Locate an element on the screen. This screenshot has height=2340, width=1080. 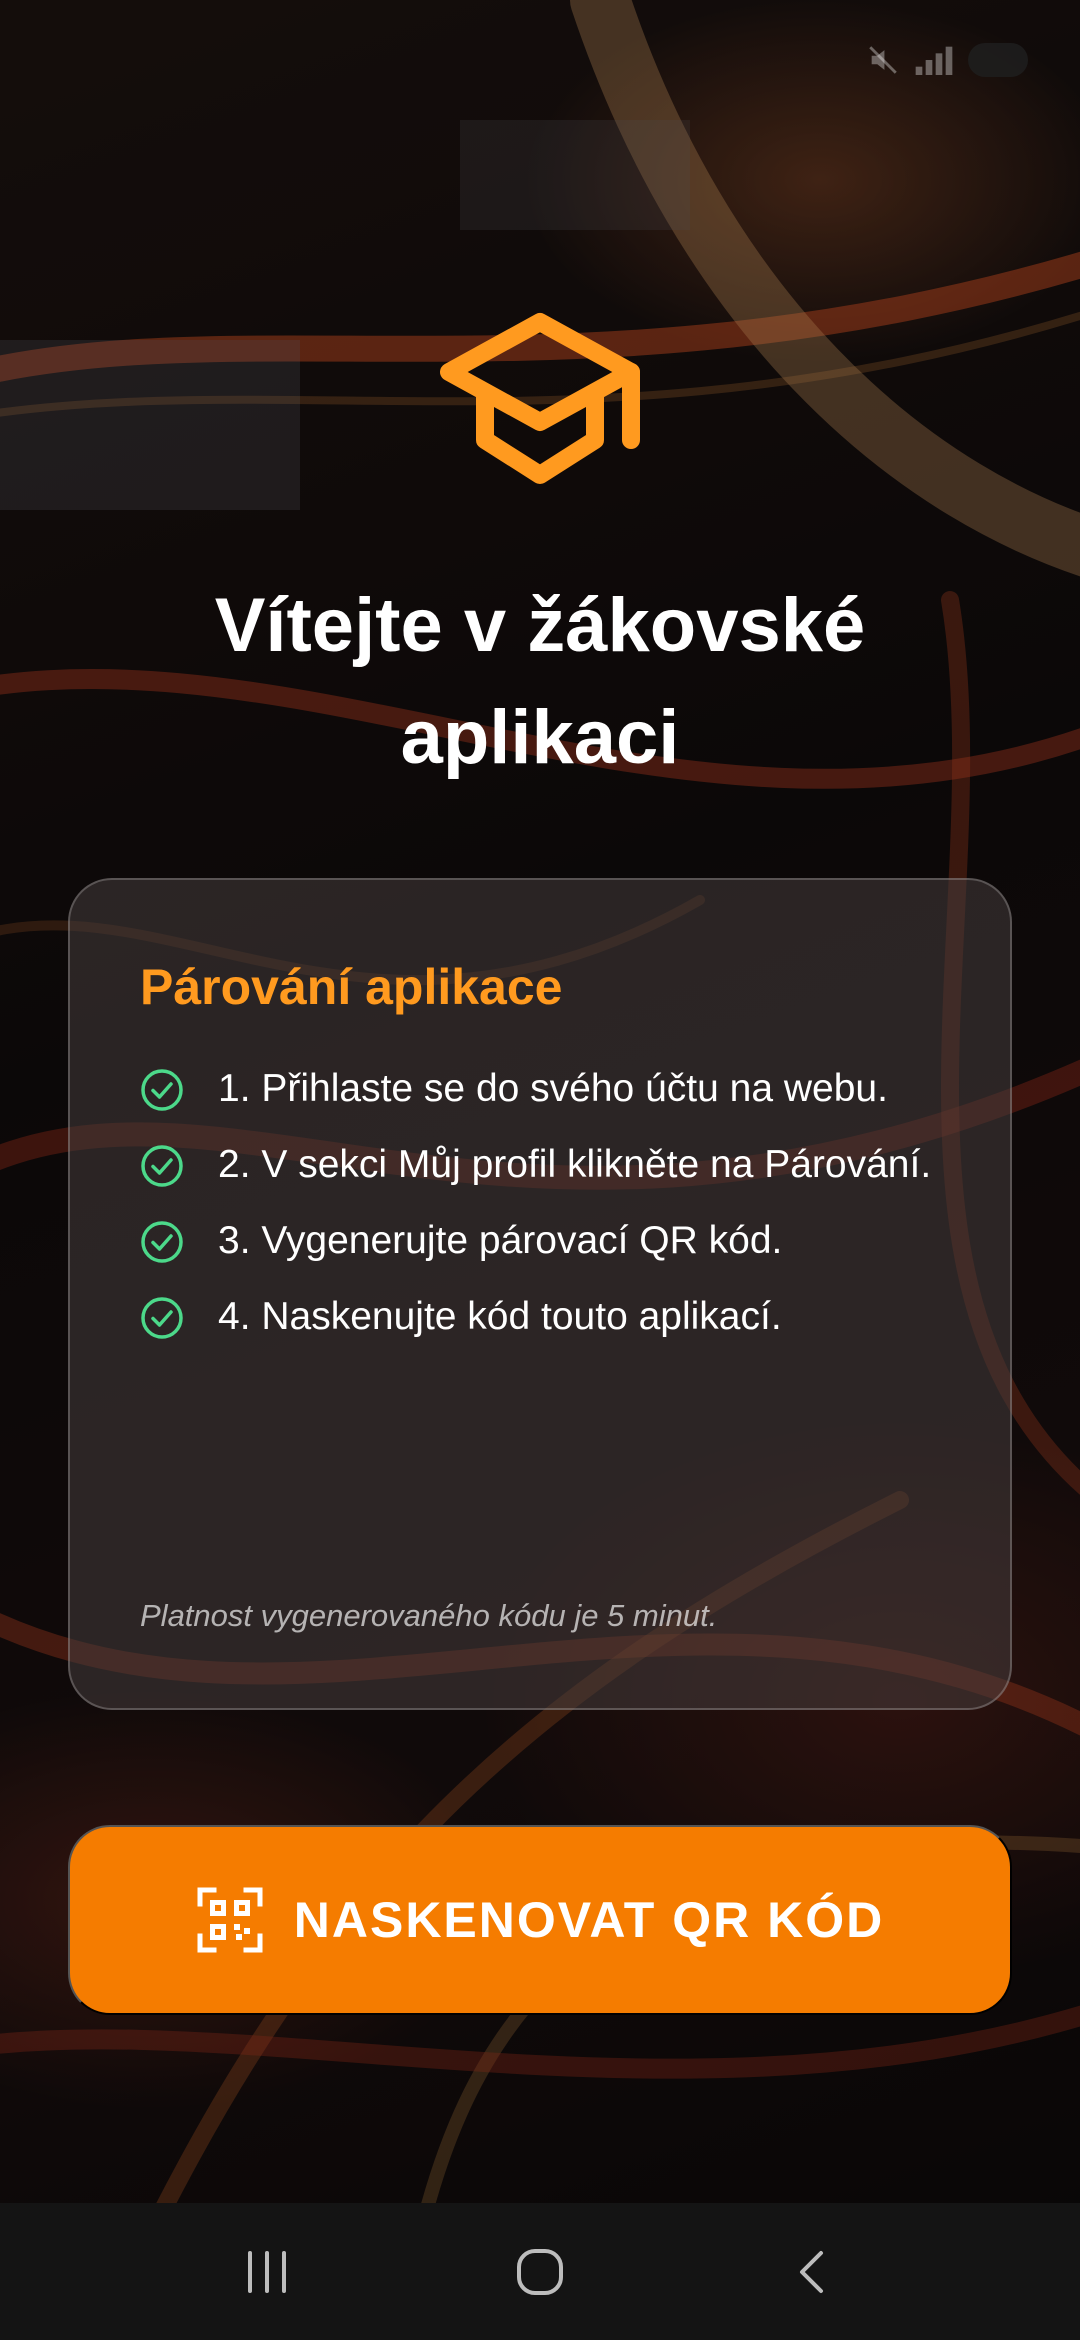
card-title: Párování aplikace is located at coordinates (351, 987).